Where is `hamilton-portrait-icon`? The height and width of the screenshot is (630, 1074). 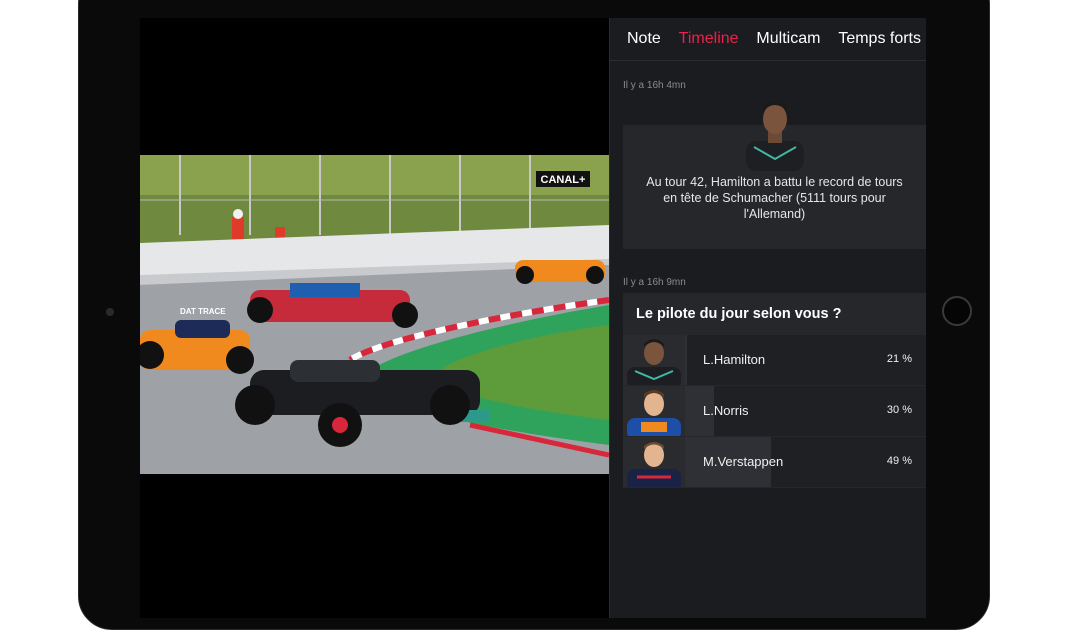 hamilton-portrait-icon is located at coordinates (775, 136).